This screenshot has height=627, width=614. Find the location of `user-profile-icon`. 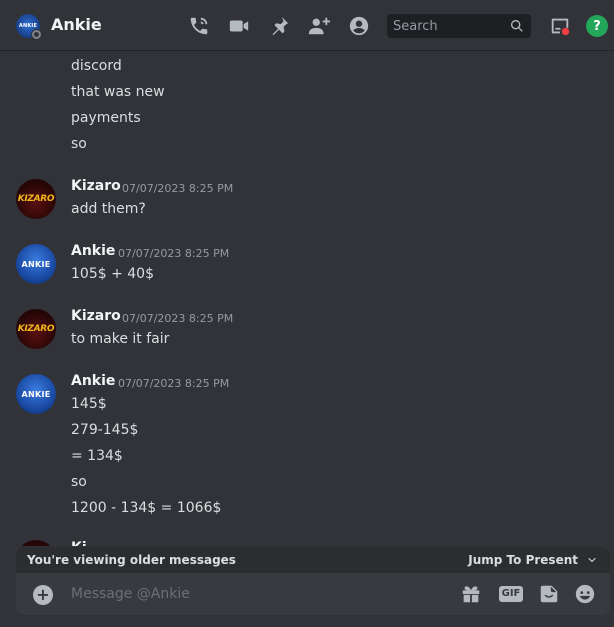

user-profile-icon is located at coordinates (359, 26).